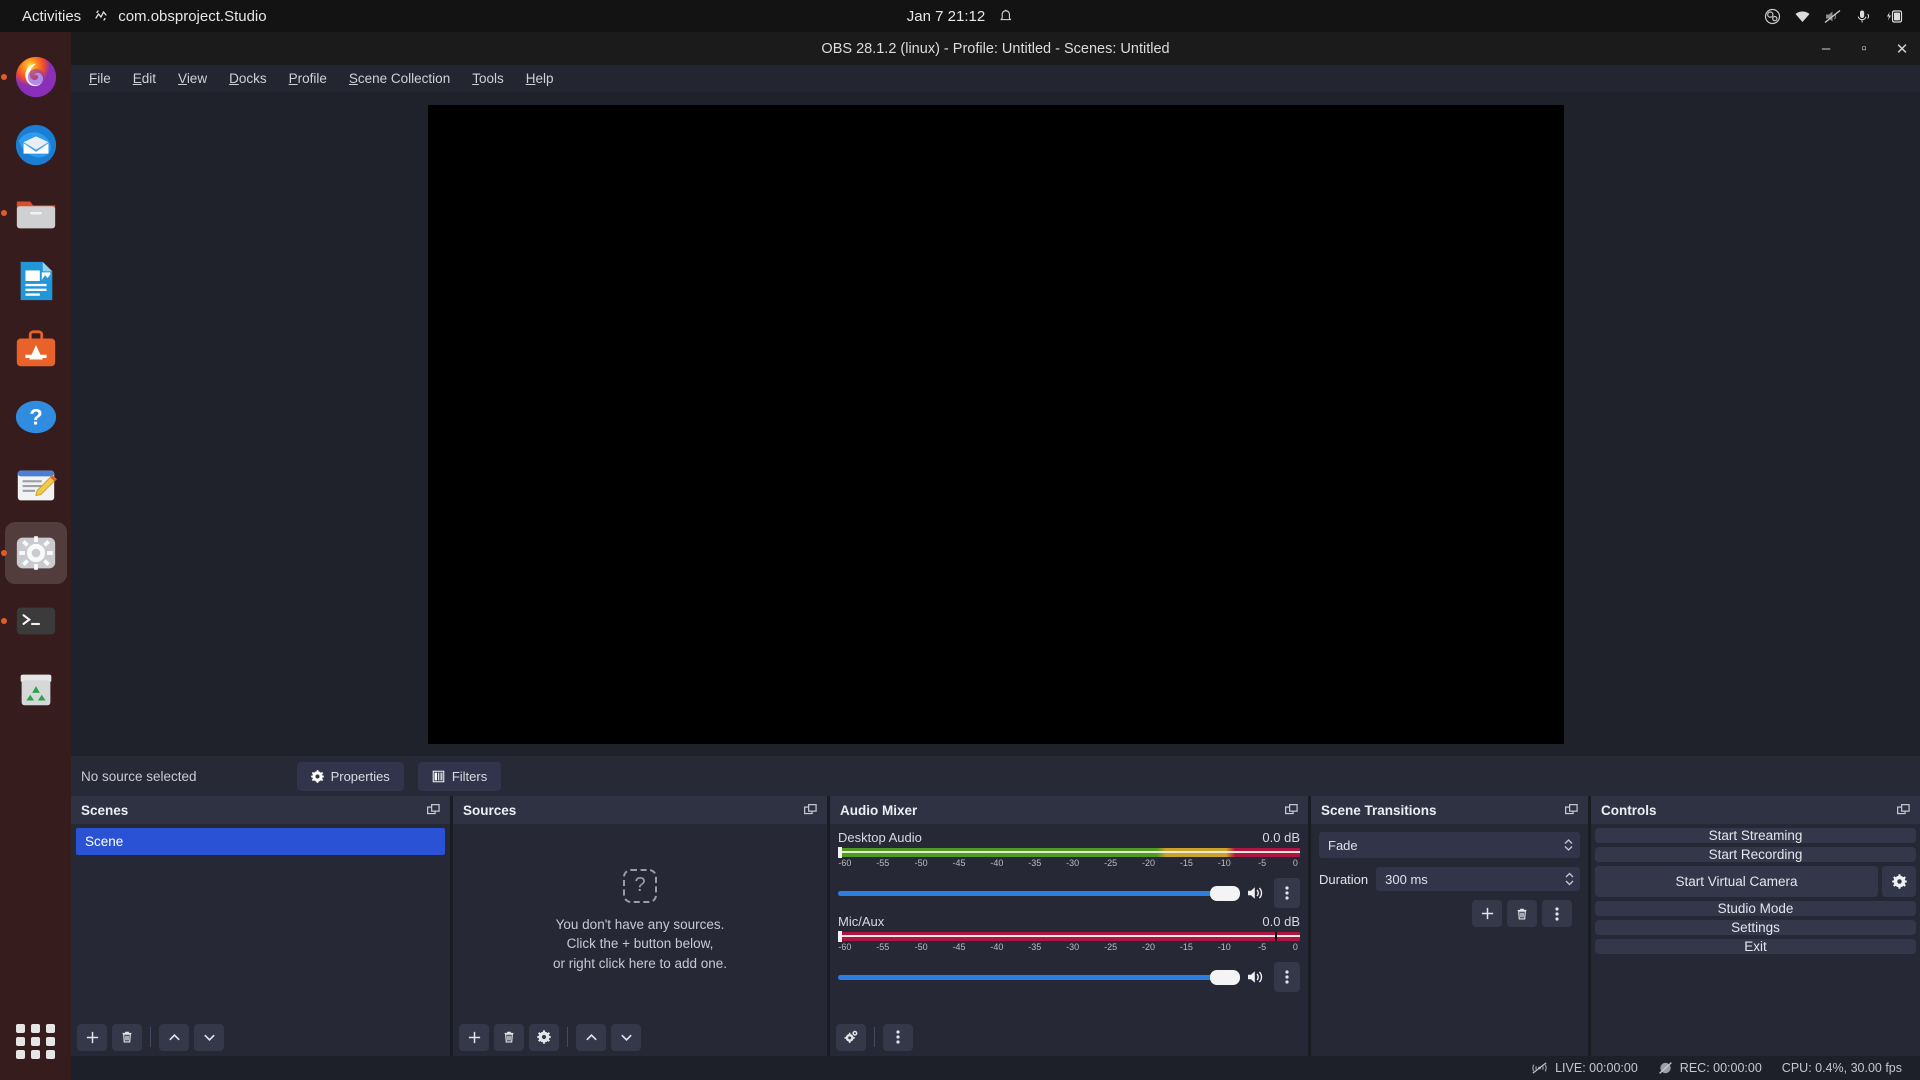  What do you see at coordinates (399, 78) in the screenshot?
I see `menu-scene-collection: Scene Collection` at bounding box center [399, 78].